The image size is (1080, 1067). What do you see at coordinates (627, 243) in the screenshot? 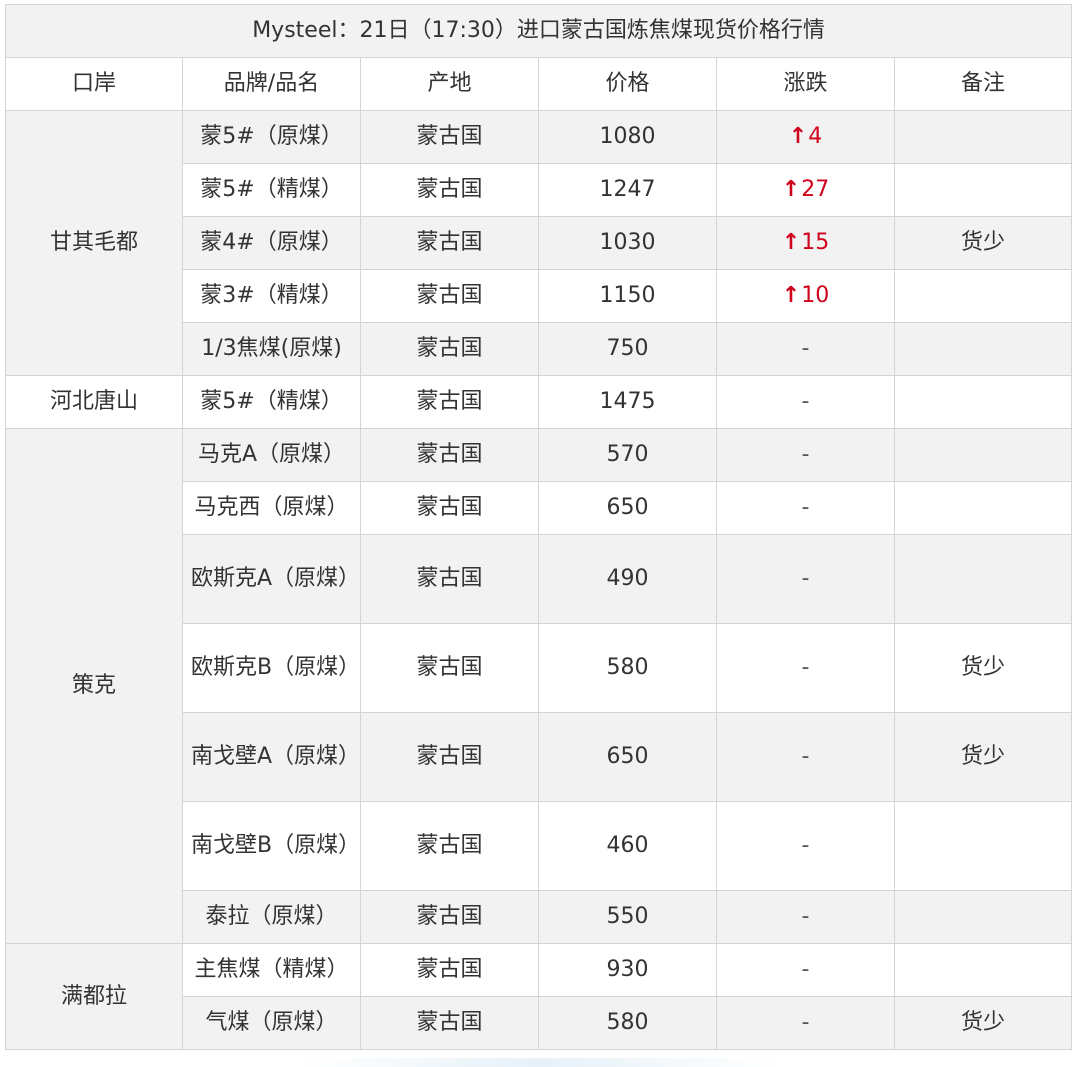
I see `price-cell: 1030` at bounding box center [627, 243].